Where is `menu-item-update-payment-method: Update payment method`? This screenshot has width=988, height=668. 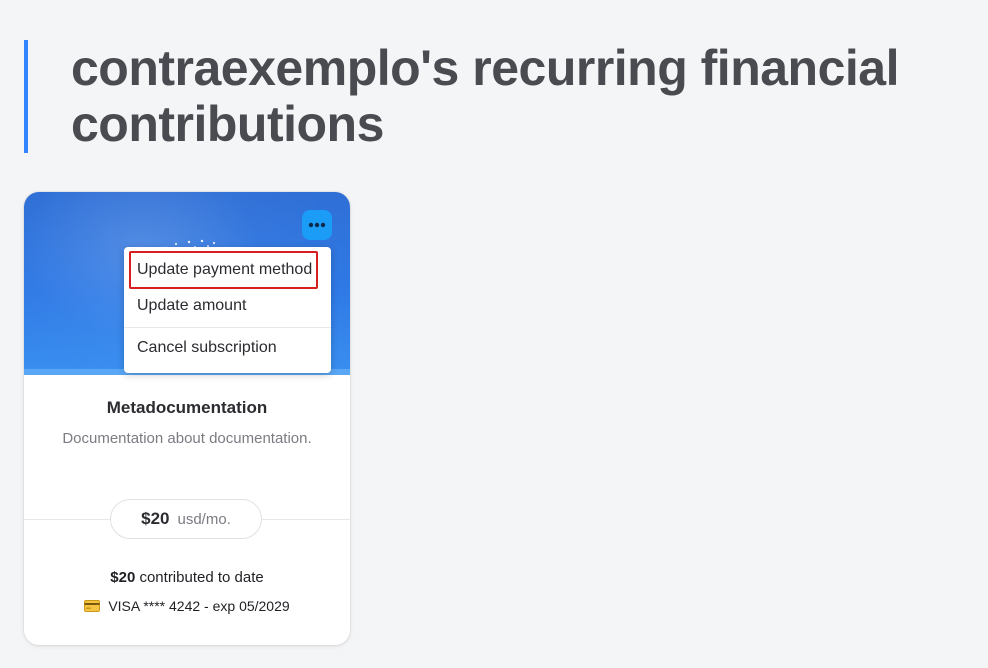 menu-item-update-payment-method: Update payment method is located at coordinates (224, 270).